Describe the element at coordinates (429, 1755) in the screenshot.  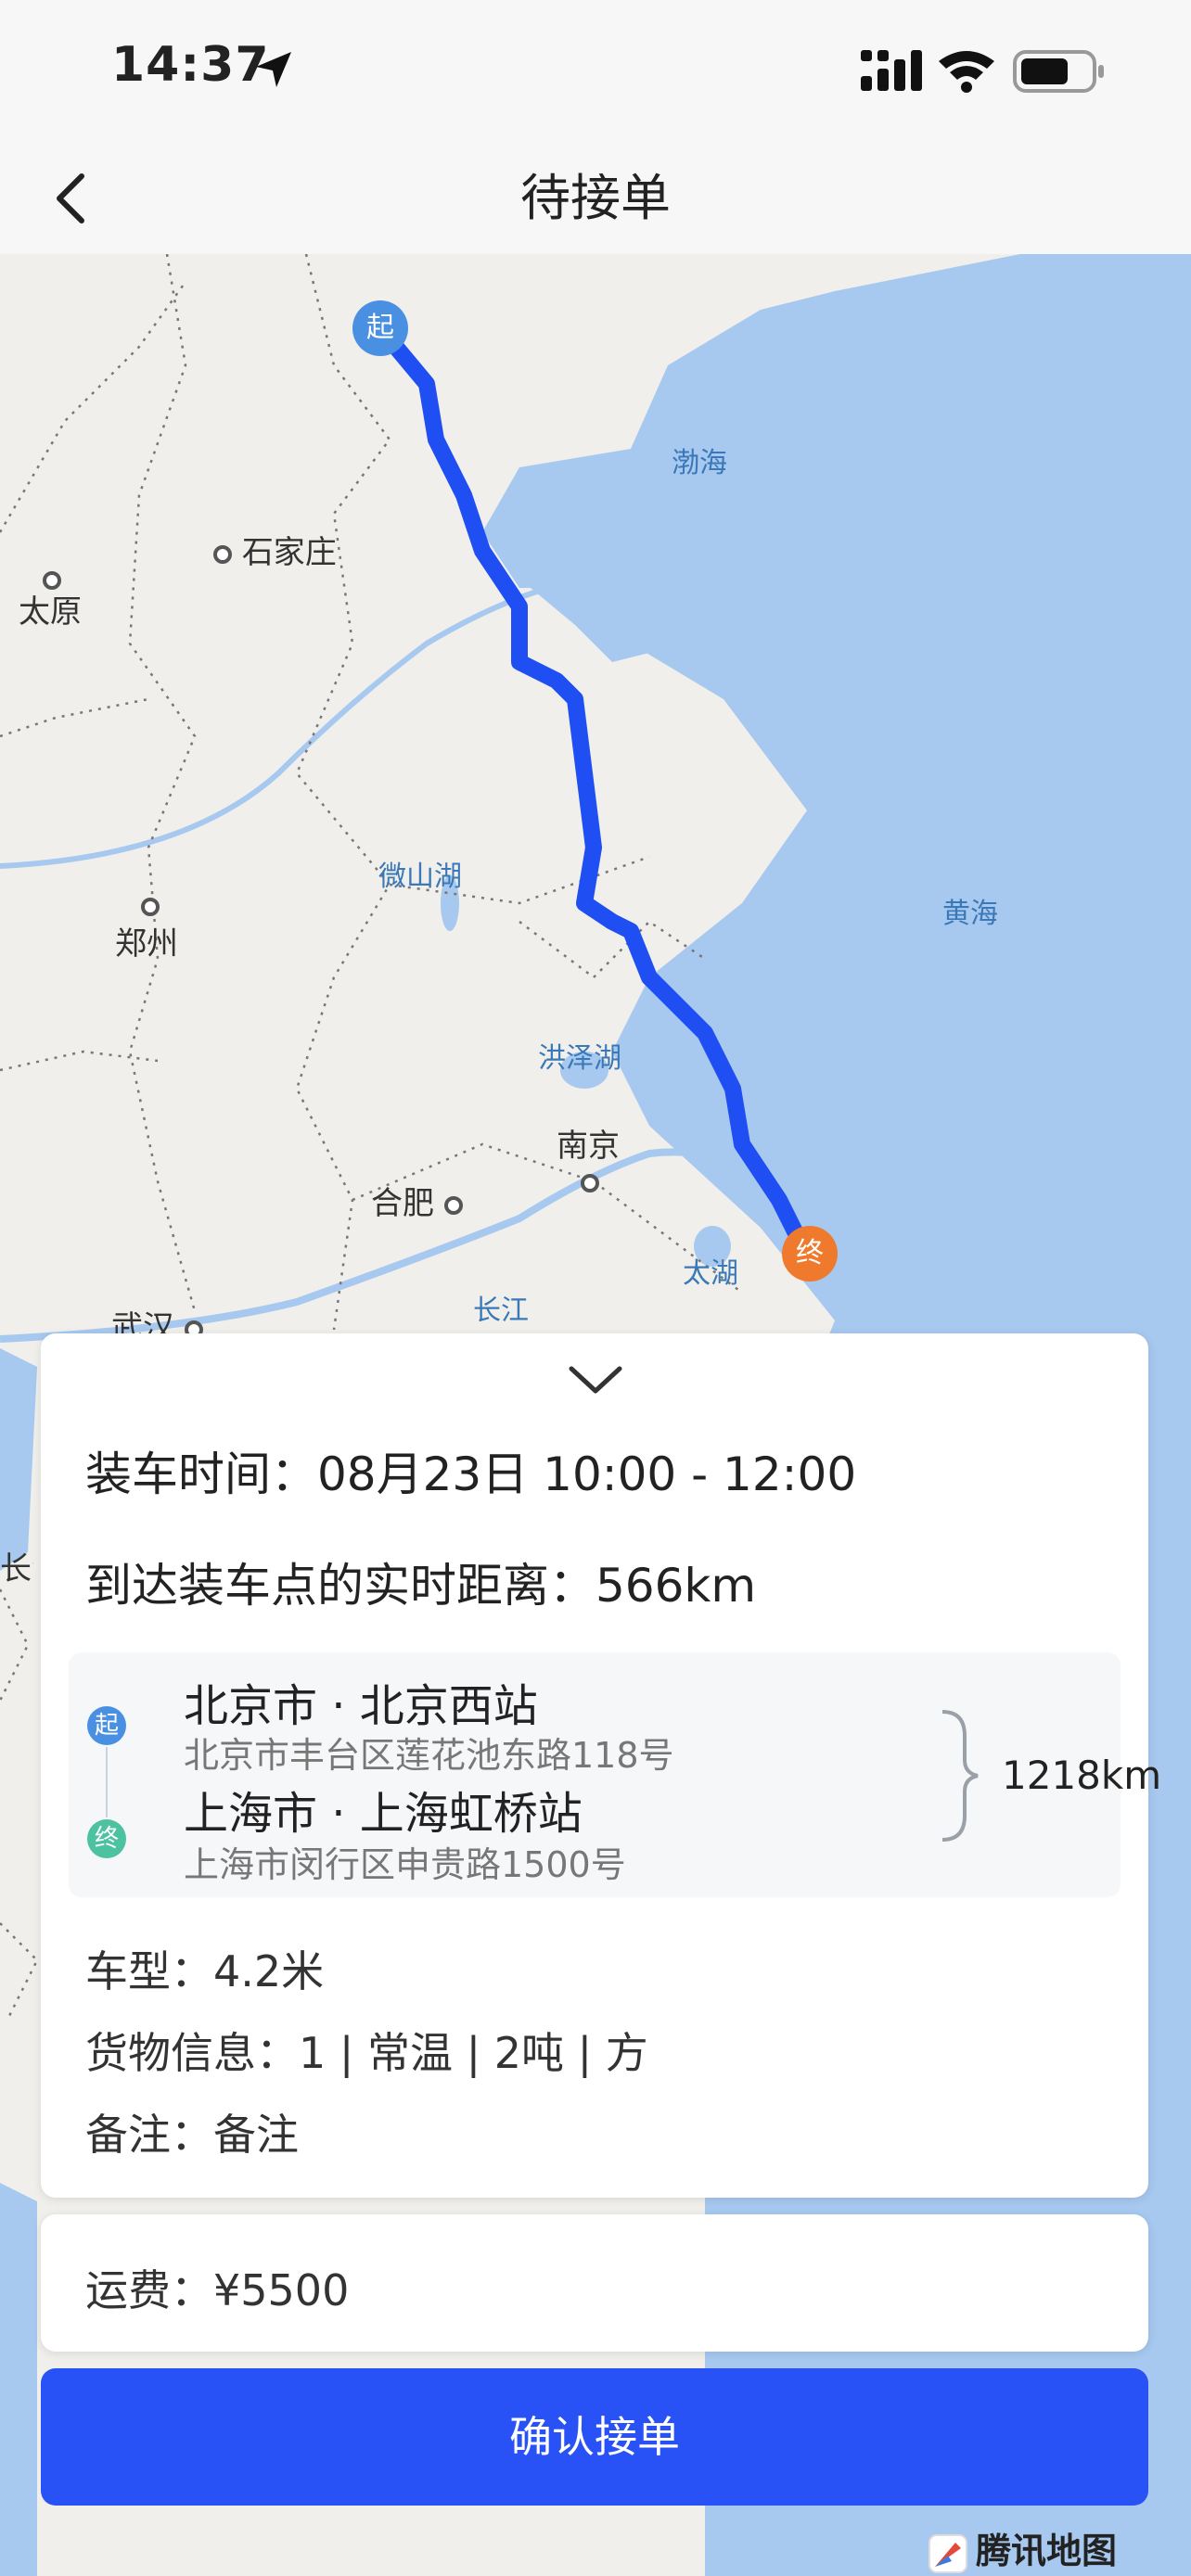
I see `start-location-address: 北京市丰台区莲花池东路118号` at that location.